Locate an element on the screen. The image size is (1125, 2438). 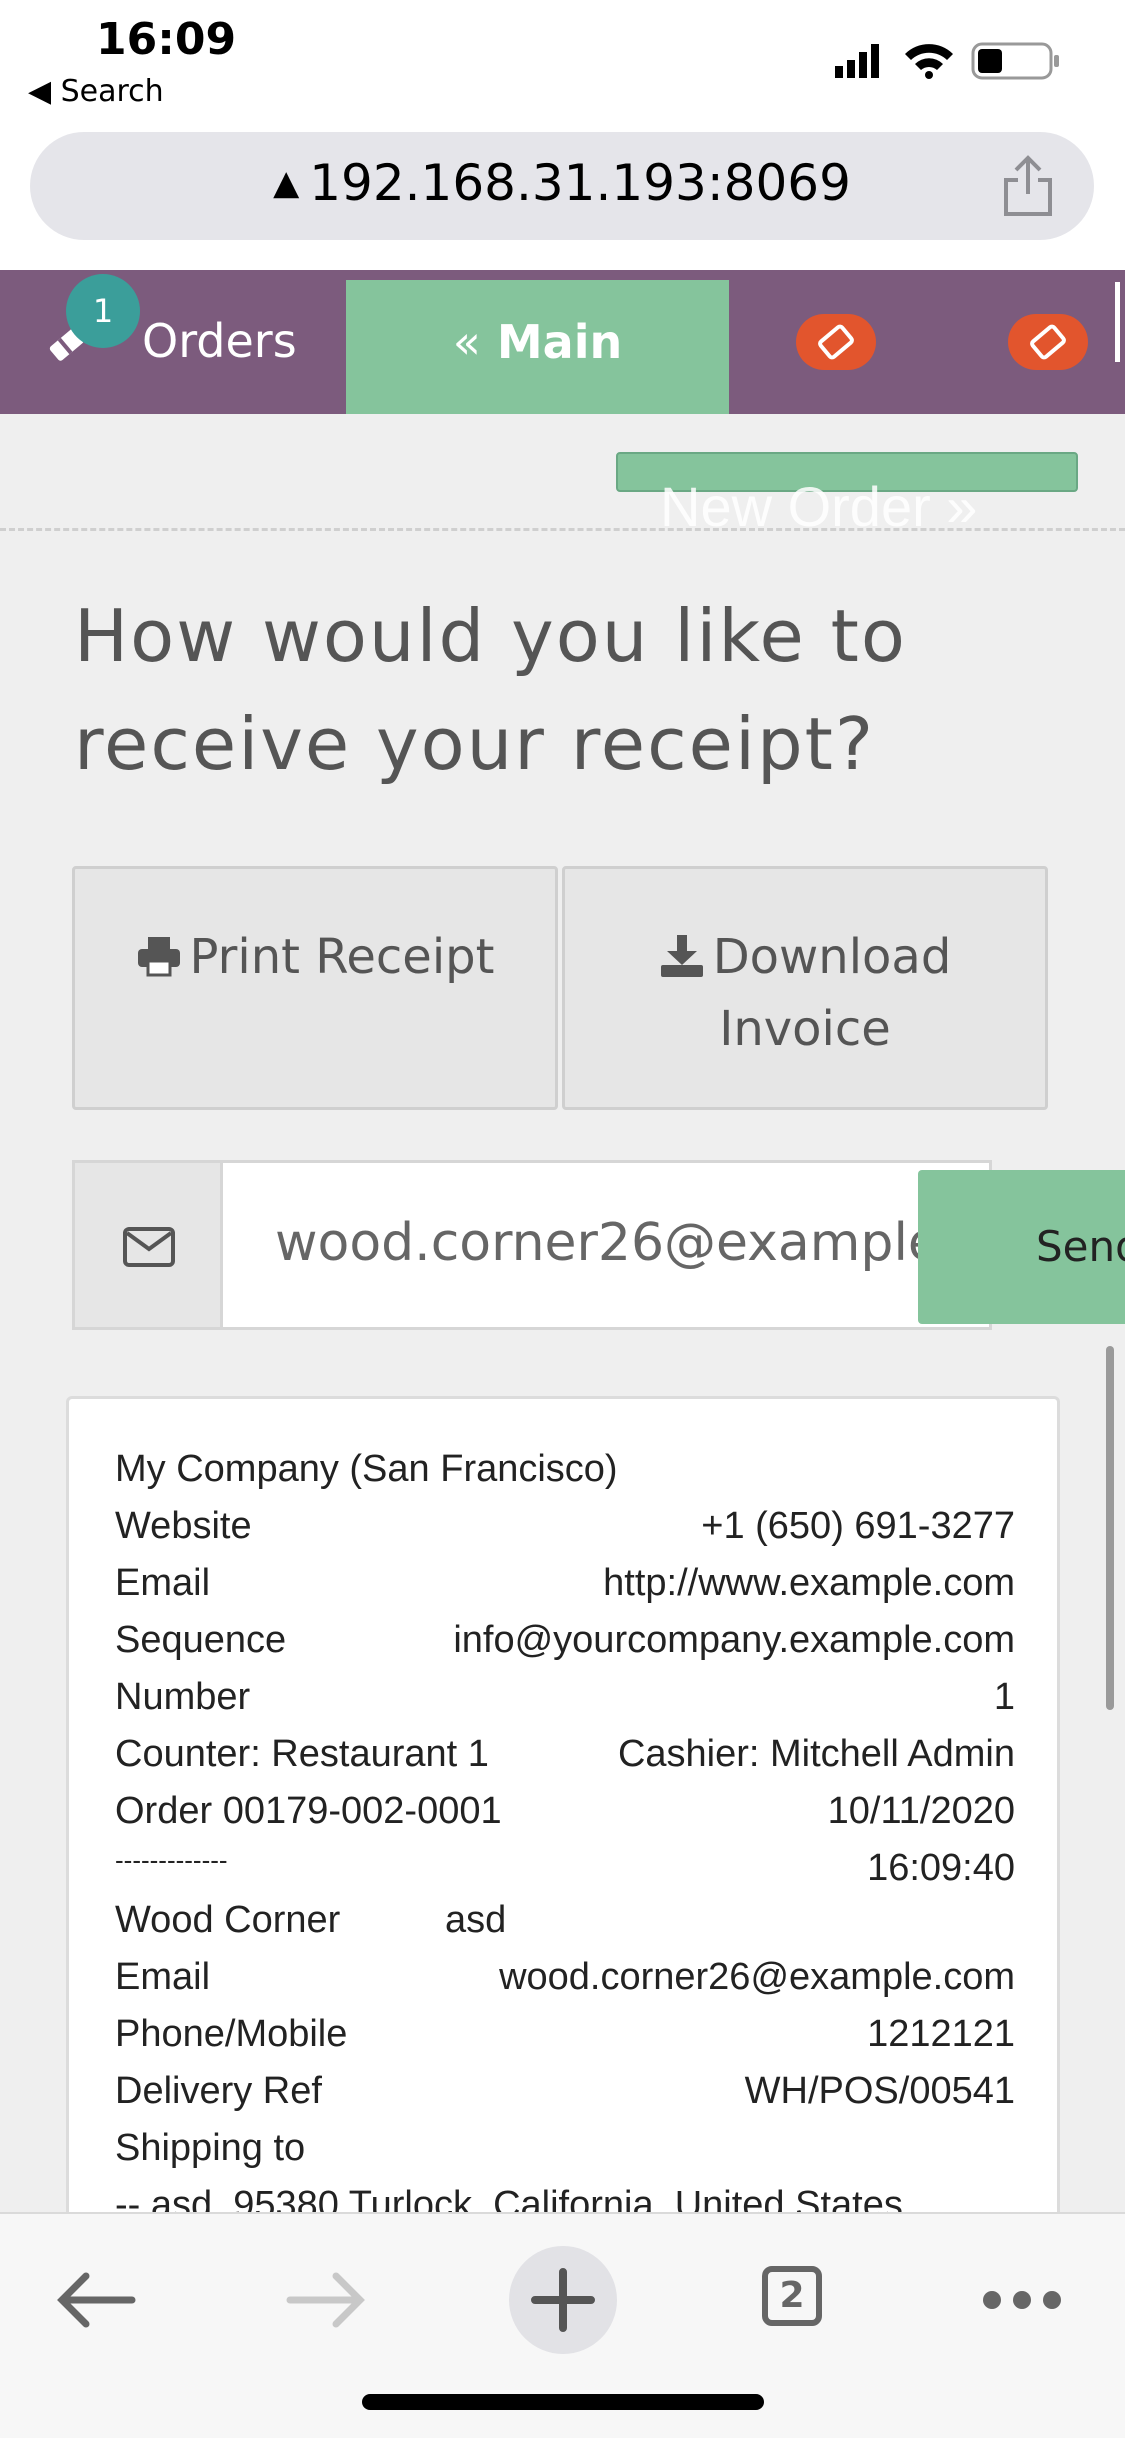
receipt-row-value: 16:09:40 is located at coordinates (941, 1868).